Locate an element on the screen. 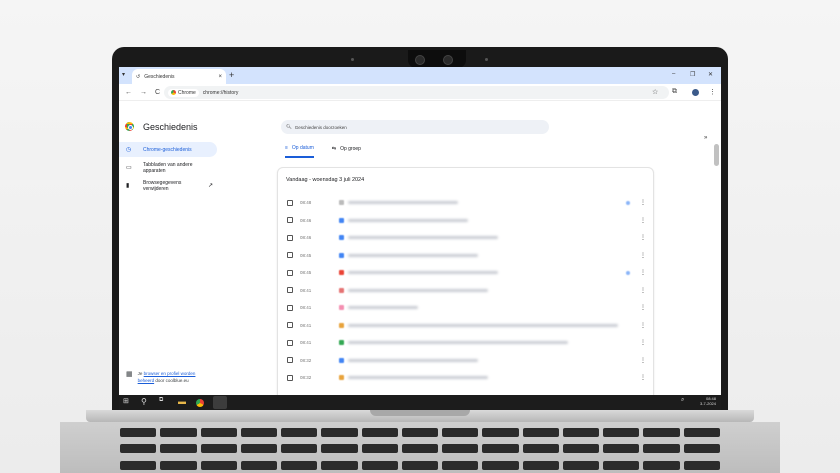 This screenshot has width=840, height=473. clock: 08:48 3-7-2024 is located at coordinates (708, 401).